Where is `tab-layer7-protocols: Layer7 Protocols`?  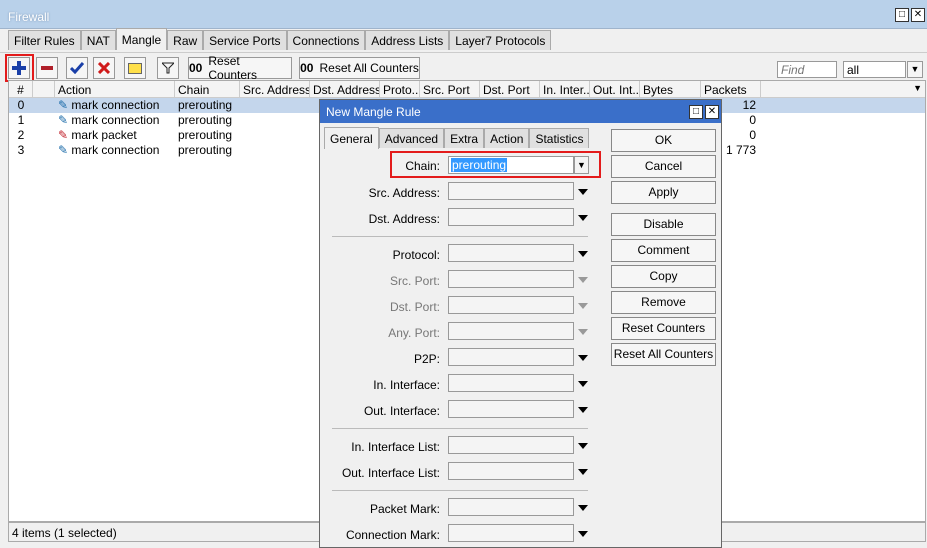 tab-layer7-protocols: Layer7 Protocols is located at coordinates (500, 40).